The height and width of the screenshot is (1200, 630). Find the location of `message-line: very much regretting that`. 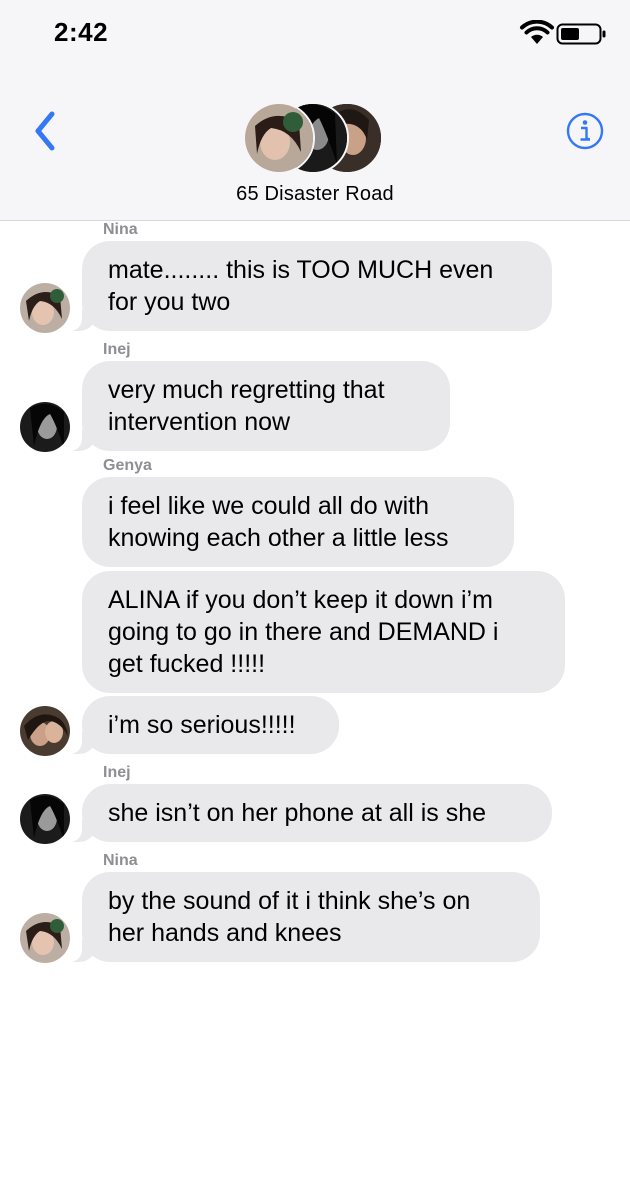

message-line: very much regretting that is located at coordinates (246, 390).